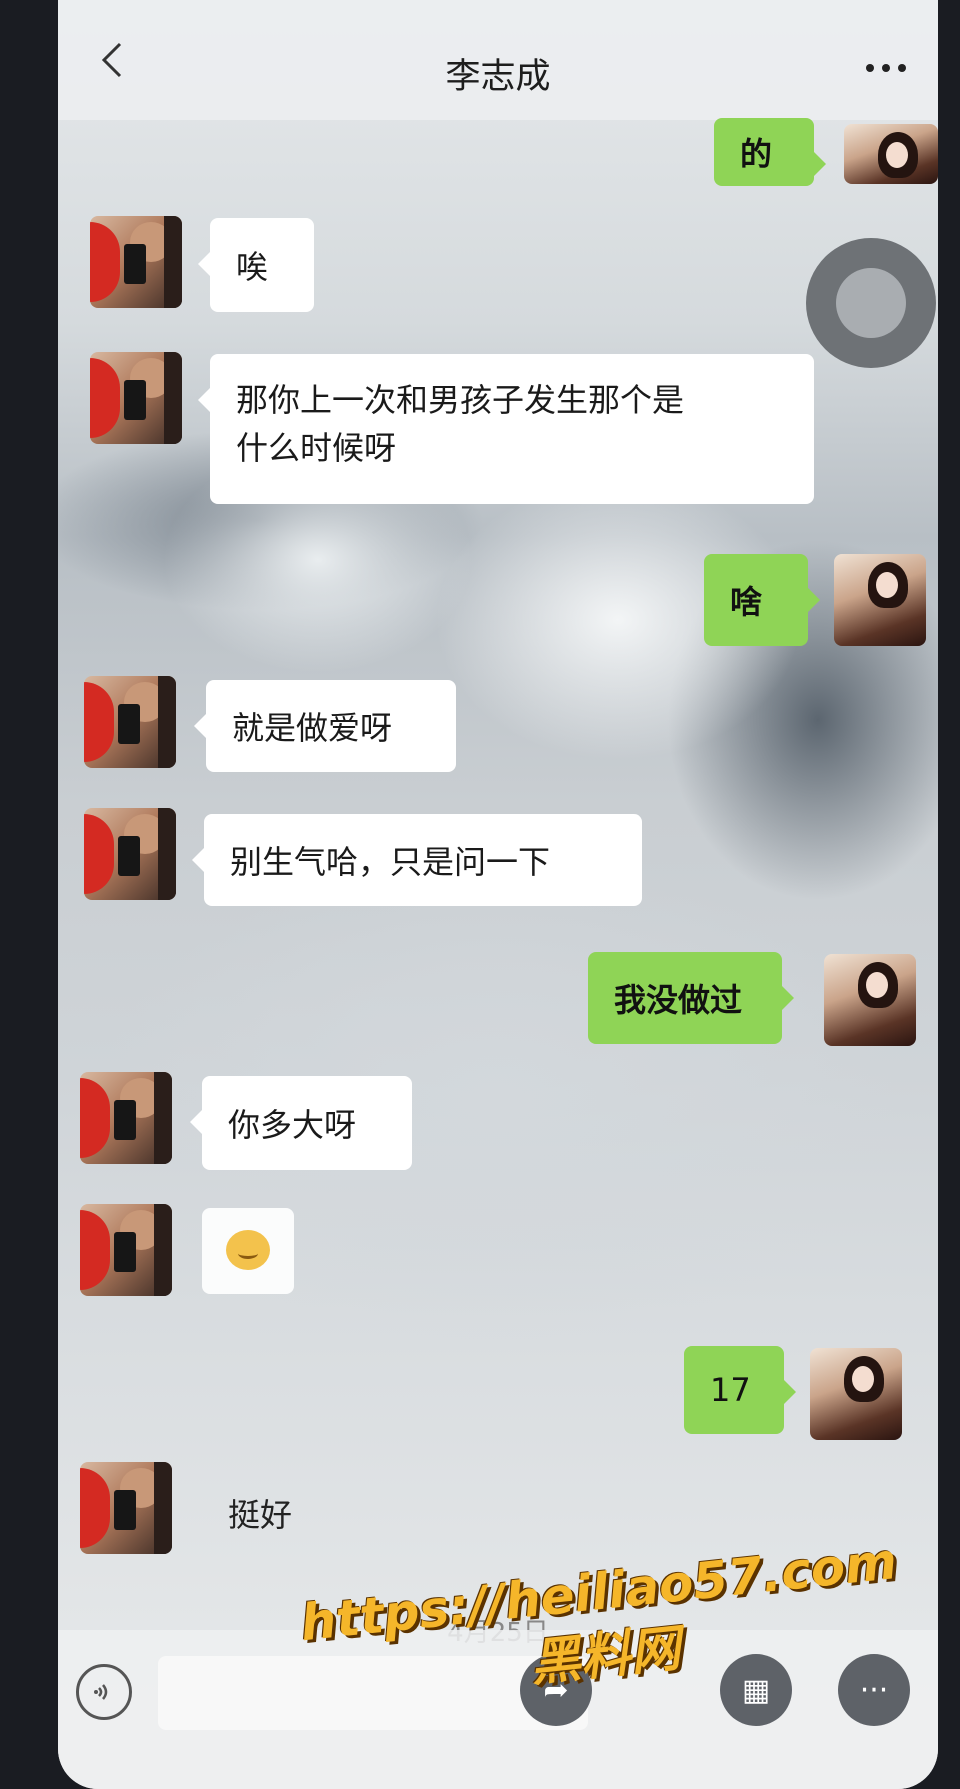 Image resolution: width=960 pixels, height=1789 pixels. What do you see at coordinates (886, 68) in the screenshot?
I see `more-options-icon` at bounding box center [886, 68].